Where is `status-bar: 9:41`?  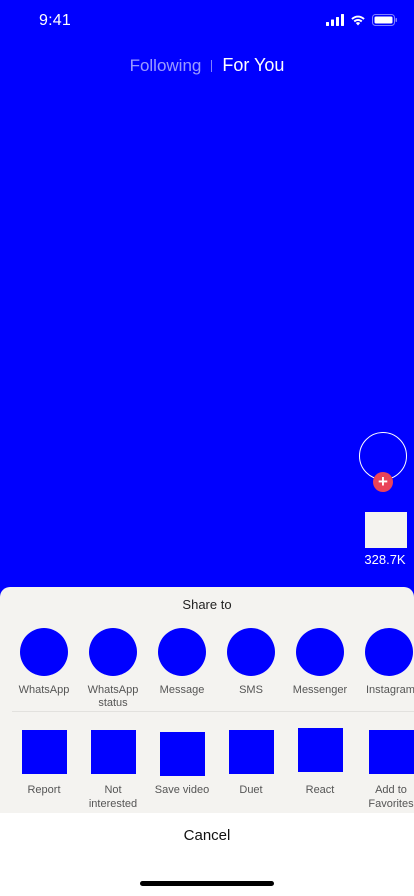
status-bar: 9:41 is located at coordinates (207, 22).